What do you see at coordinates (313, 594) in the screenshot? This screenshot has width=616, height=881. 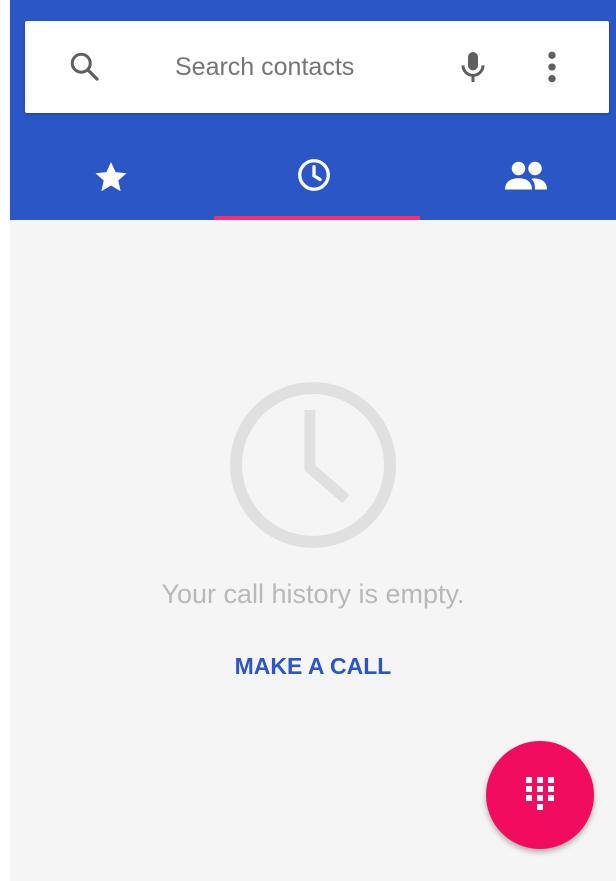 I see `empty-state-message: Your call history is empty.` at bounding box center [313, 594].